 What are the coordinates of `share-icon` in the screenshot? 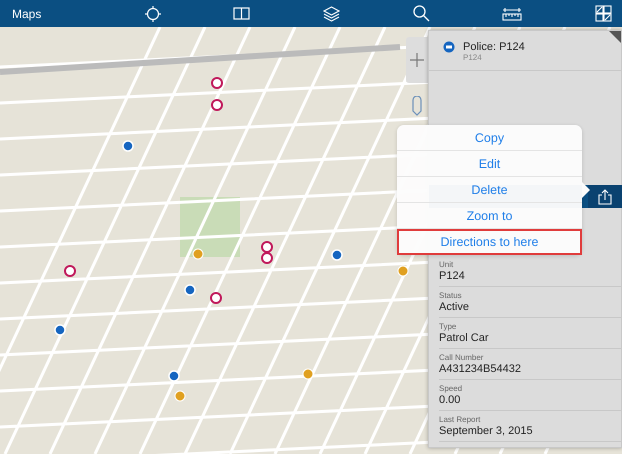 It's located at (605, 196).